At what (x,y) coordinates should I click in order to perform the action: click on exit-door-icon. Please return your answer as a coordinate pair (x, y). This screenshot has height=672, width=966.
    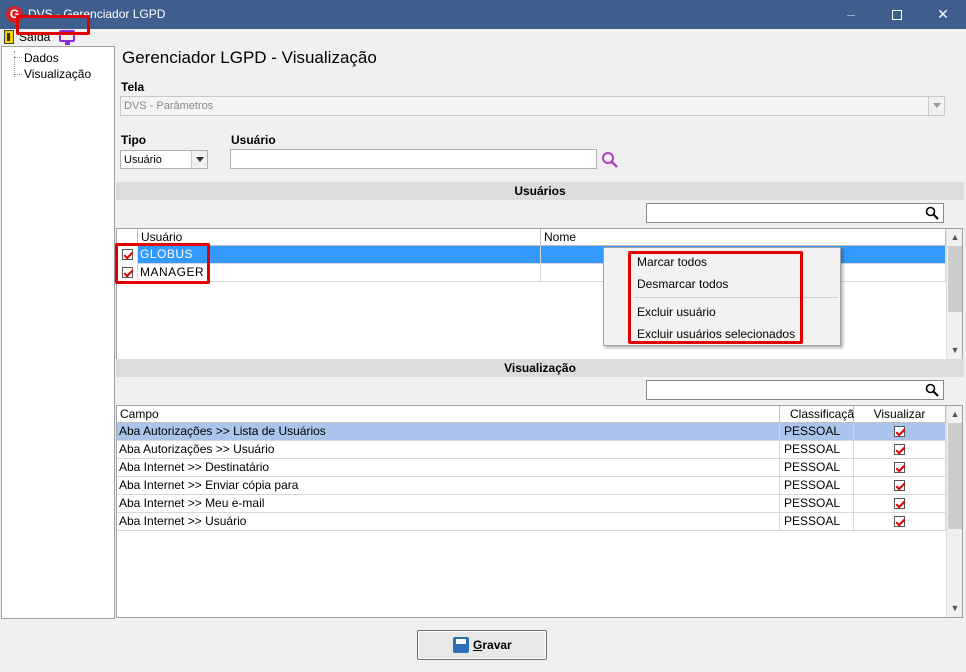
    Looking at the image, I should click on (9, 37).